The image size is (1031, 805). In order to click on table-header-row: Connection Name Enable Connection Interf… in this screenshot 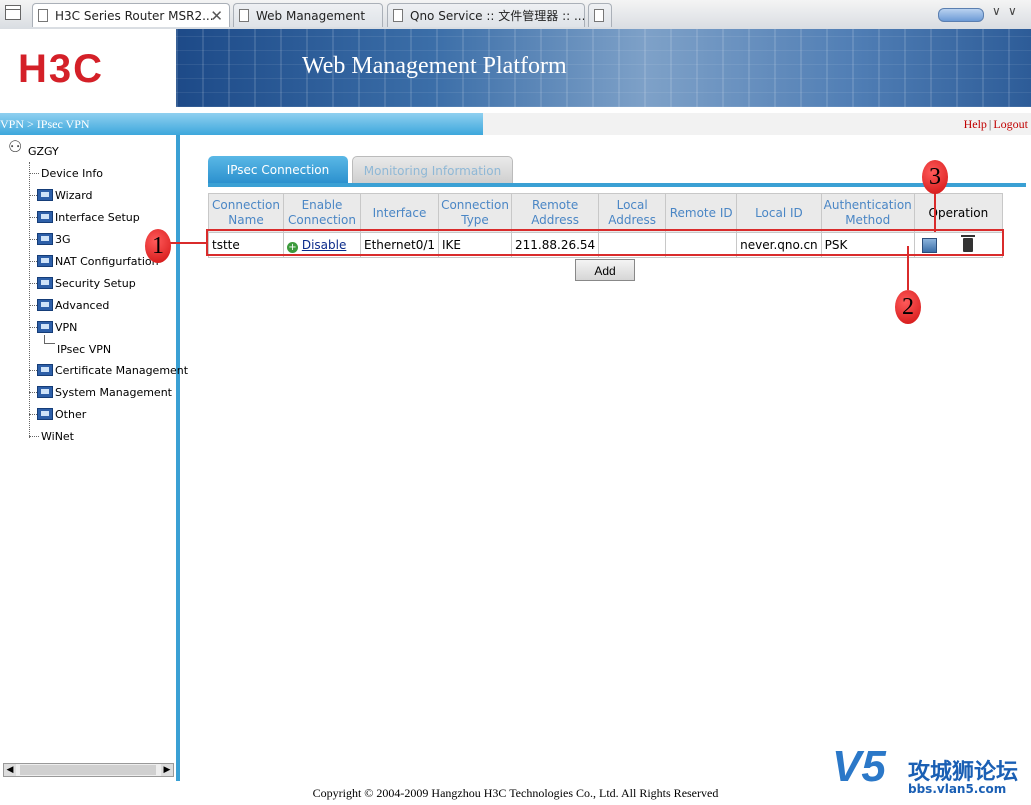, I will do `click(606, 213)`.